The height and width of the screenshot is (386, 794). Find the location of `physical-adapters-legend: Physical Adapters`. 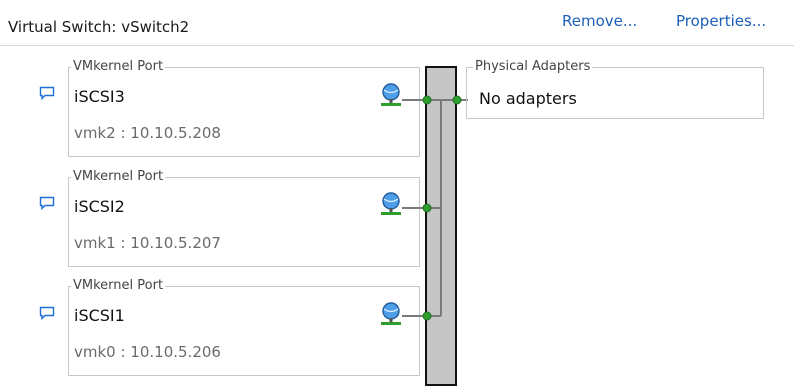

physical-adapters-legend: Physical Adapters is located at coordinates (533, 66).